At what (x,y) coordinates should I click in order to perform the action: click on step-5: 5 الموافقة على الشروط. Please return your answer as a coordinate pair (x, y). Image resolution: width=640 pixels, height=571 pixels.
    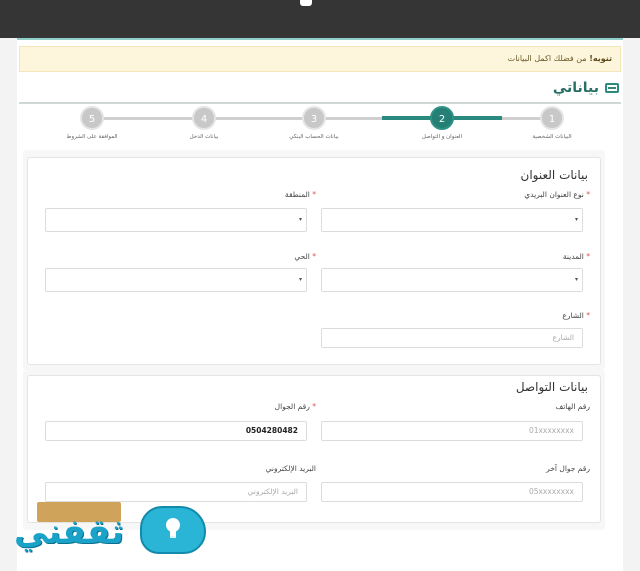
    Looking at the image, I should click on (92, 123).